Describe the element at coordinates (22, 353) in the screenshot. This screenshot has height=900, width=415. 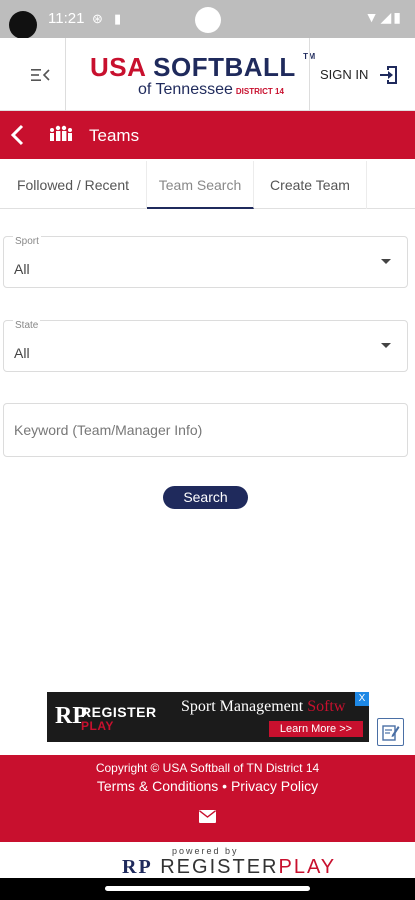
I see `state-value: All` at that location.